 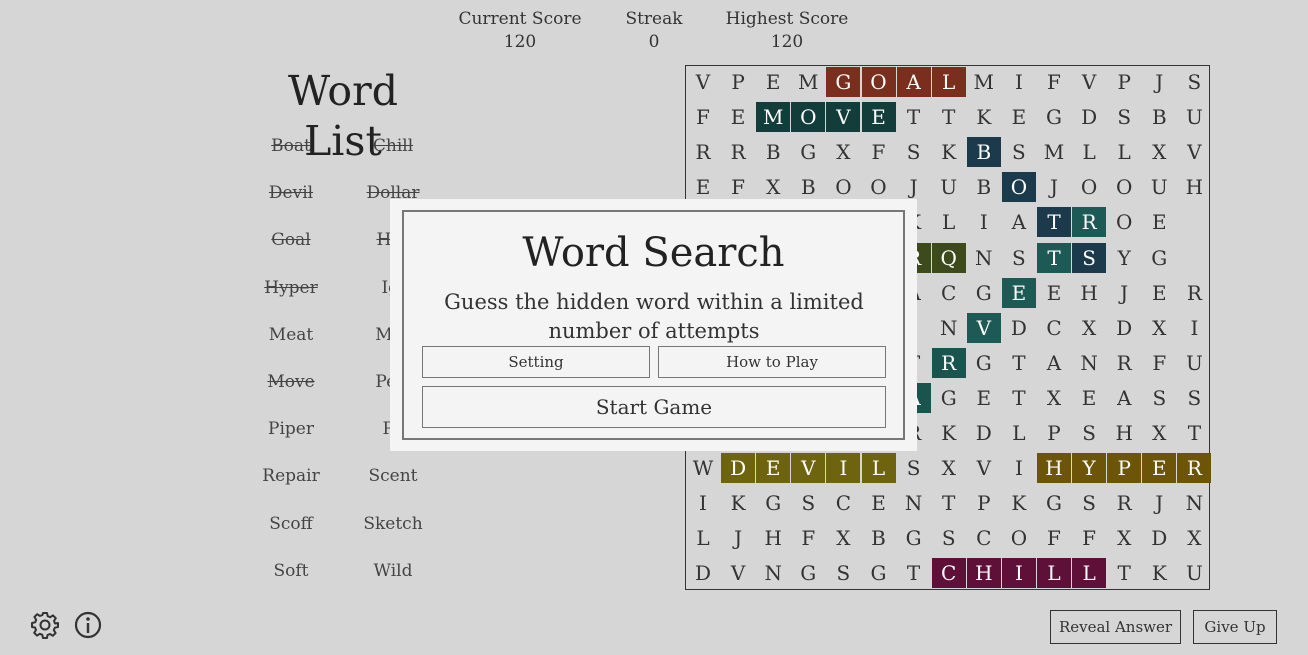 What do you see at coordinates (1115, 627) in the screenshot?
I see `reveal-answer-button: Reveal Answer` at bounding box center [1115, 627].